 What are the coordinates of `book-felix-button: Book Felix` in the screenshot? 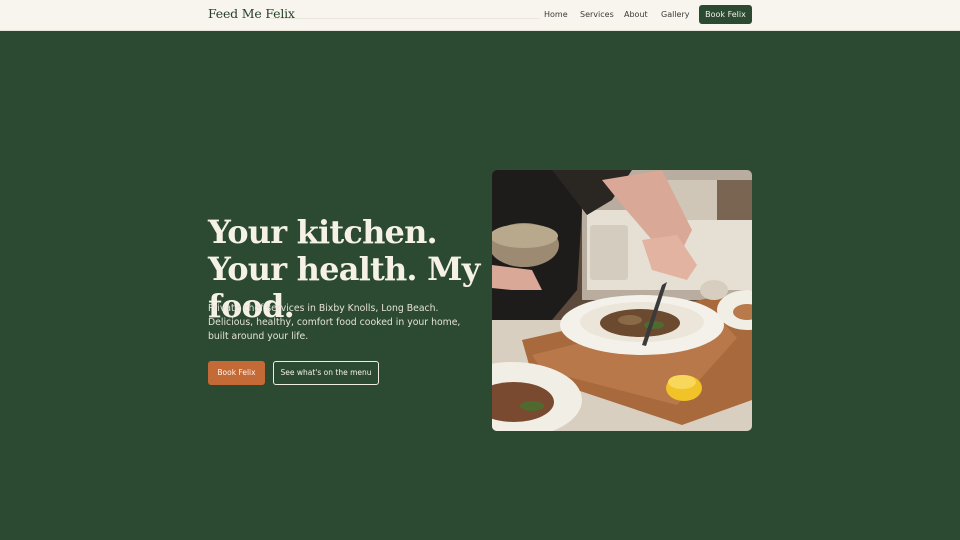 It's located at (236, 373).